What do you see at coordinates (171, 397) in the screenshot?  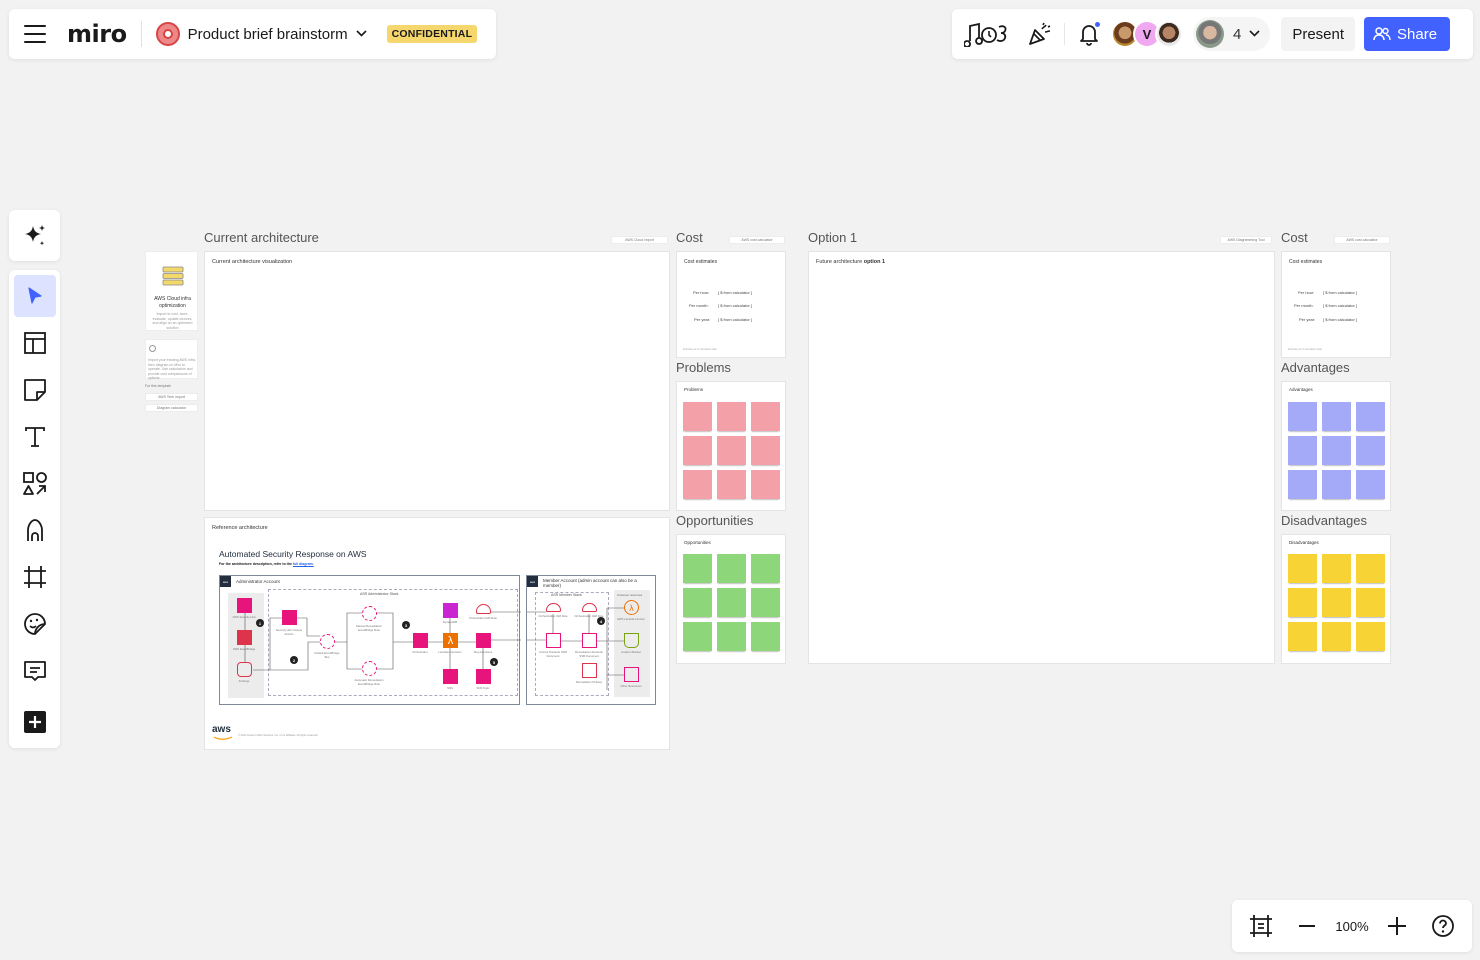 I see `aws-import-link: AWS Tech import` at bounding box center [171, 397].